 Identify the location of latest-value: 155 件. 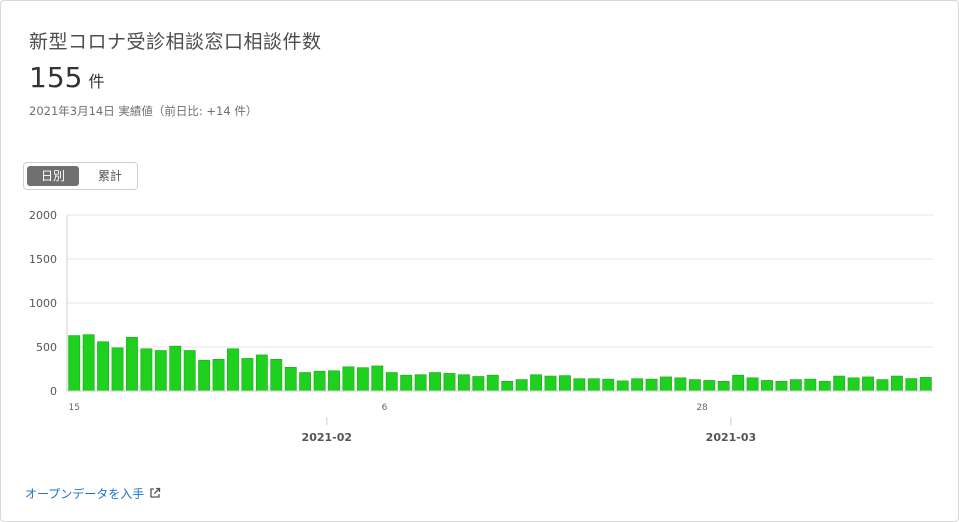
(66, 77).